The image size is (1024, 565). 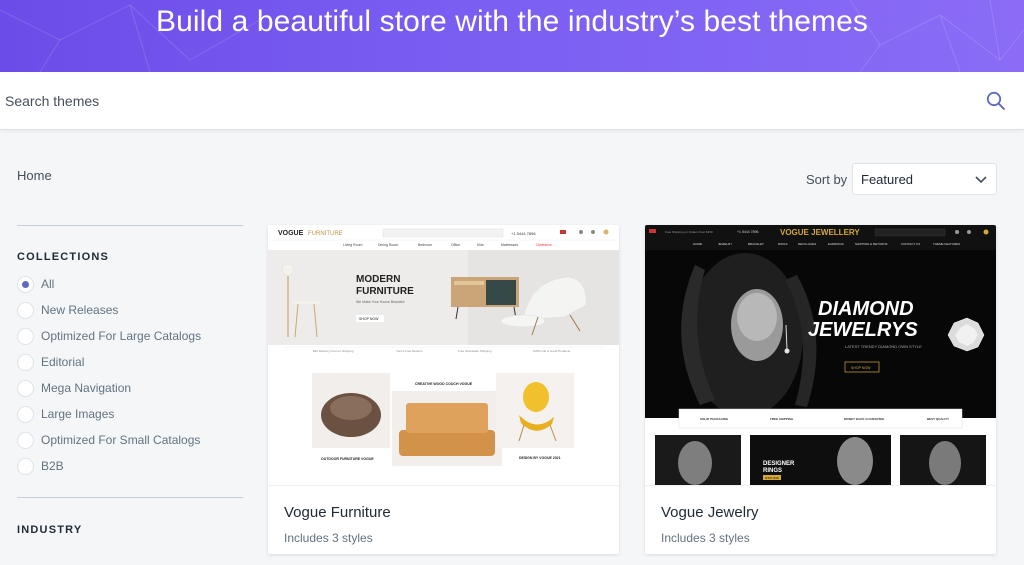 I want to click on filter-small-catalogs: Optimized For Small Catalogs, so click(x=137, y=440).